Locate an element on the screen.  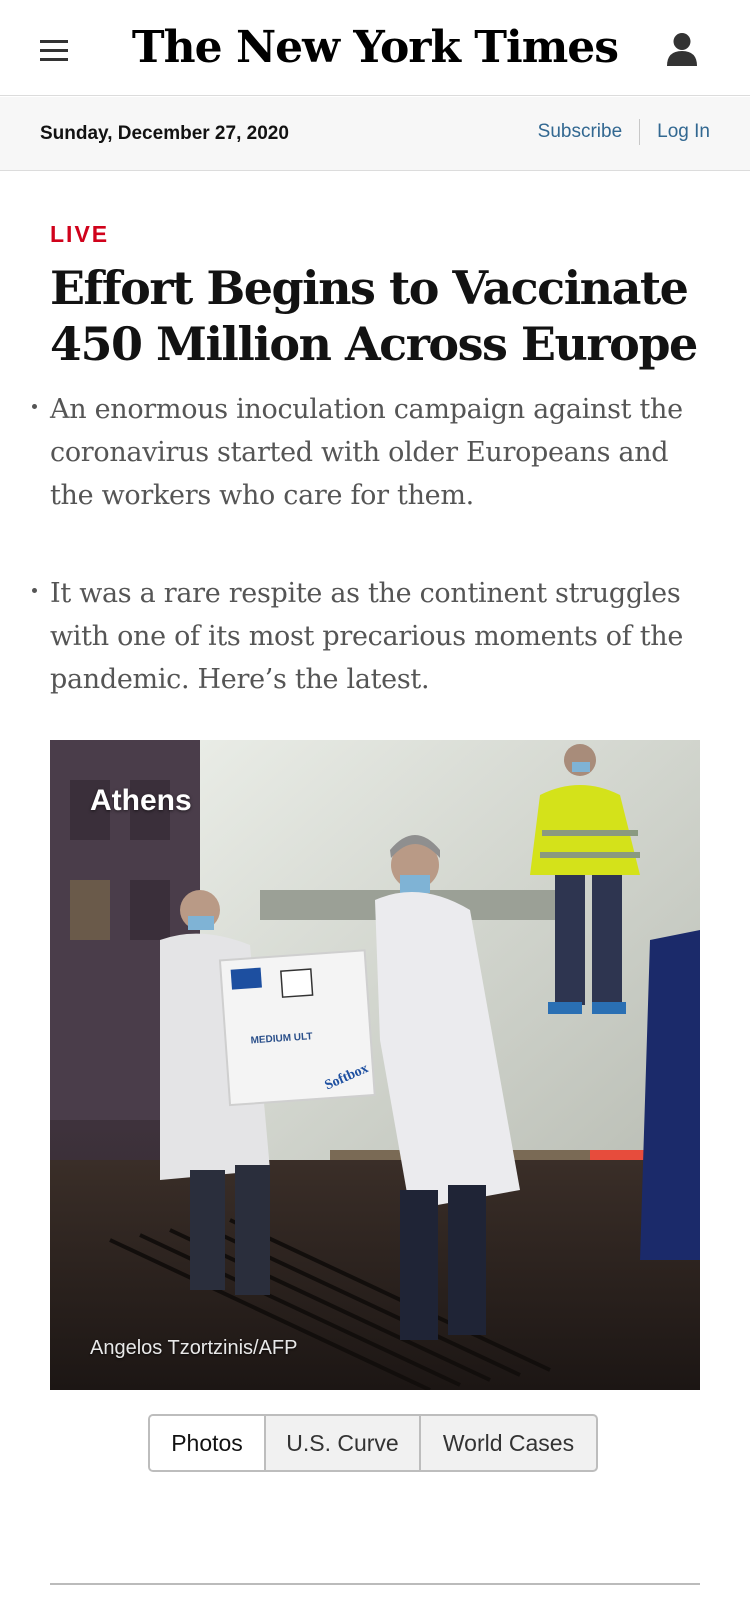
live-kicker: LIVE is located at coordinates (80, 234).